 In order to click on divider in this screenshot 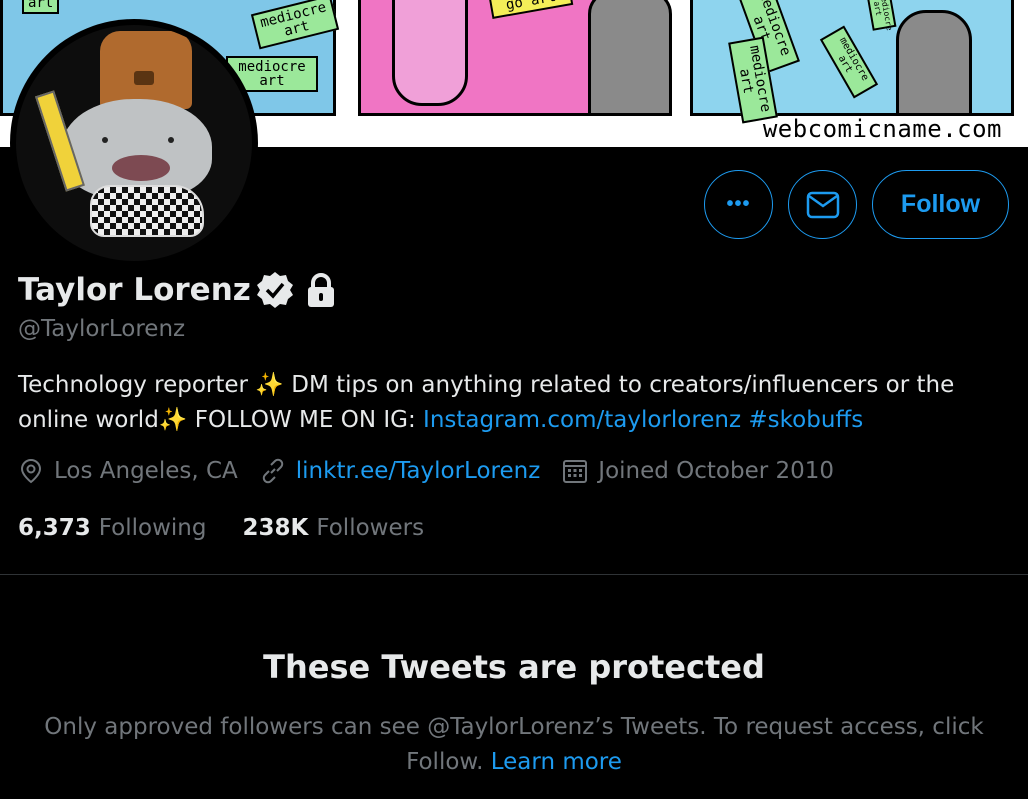, I will do `click(514, 574)`.